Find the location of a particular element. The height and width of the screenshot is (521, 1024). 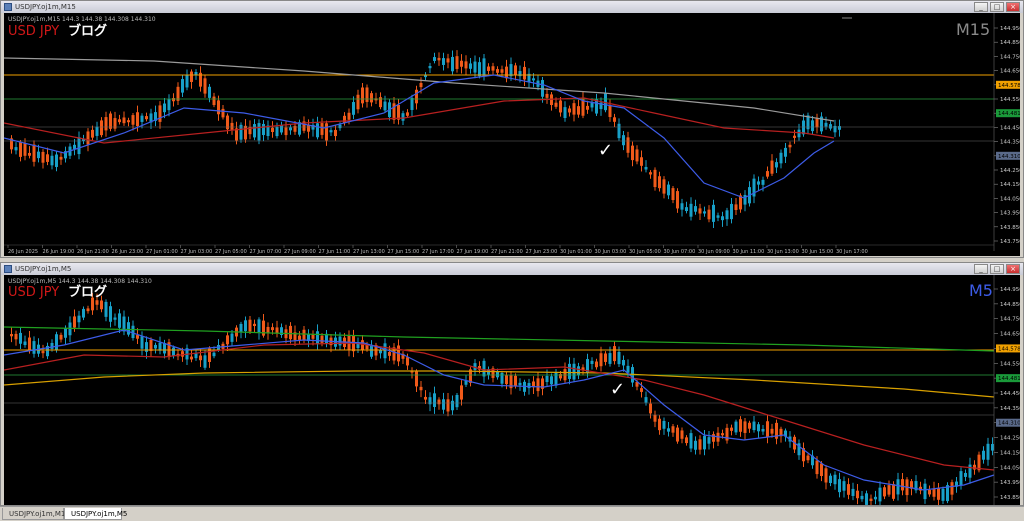

brand-label: USD JPY is located at coordinates (33, 31).